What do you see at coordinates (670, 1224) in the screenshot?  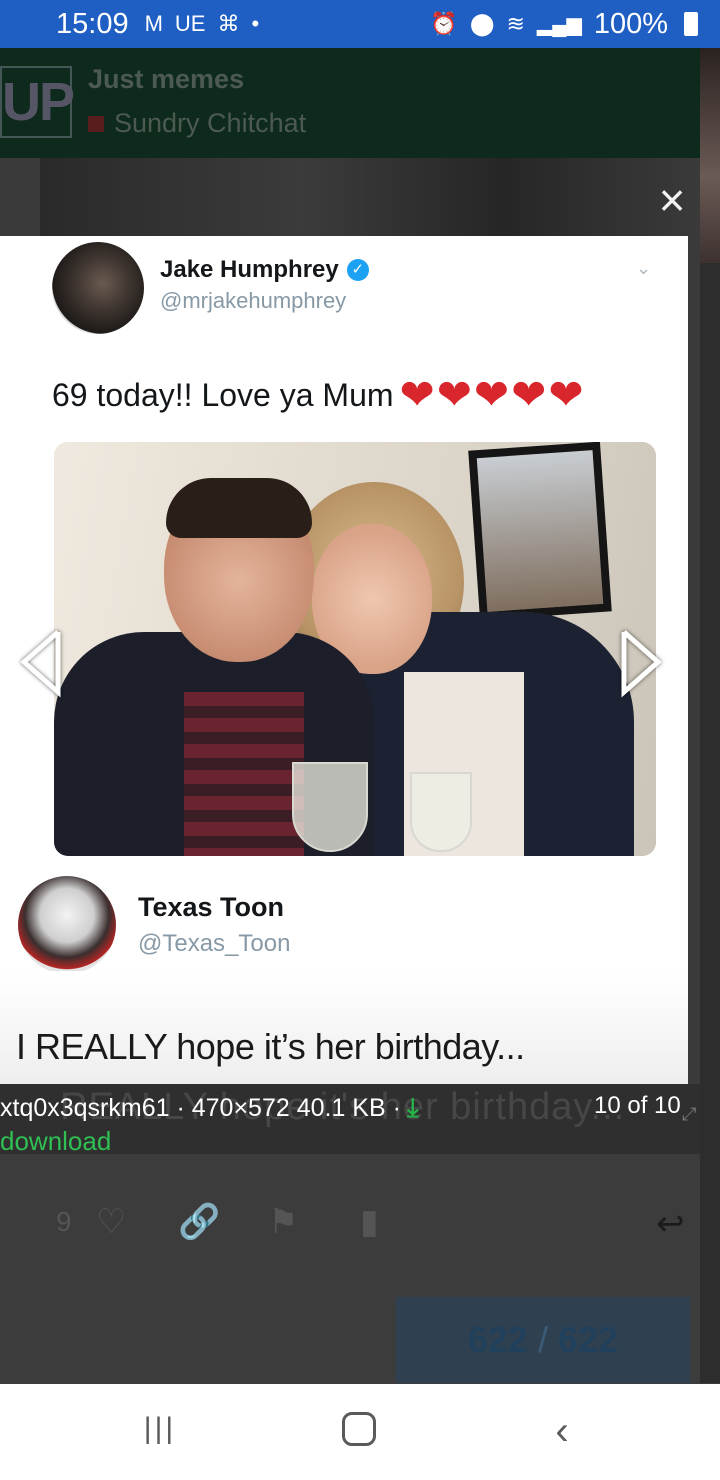 I see `reply-icon: ↩` at bounding box center [670, 1224].